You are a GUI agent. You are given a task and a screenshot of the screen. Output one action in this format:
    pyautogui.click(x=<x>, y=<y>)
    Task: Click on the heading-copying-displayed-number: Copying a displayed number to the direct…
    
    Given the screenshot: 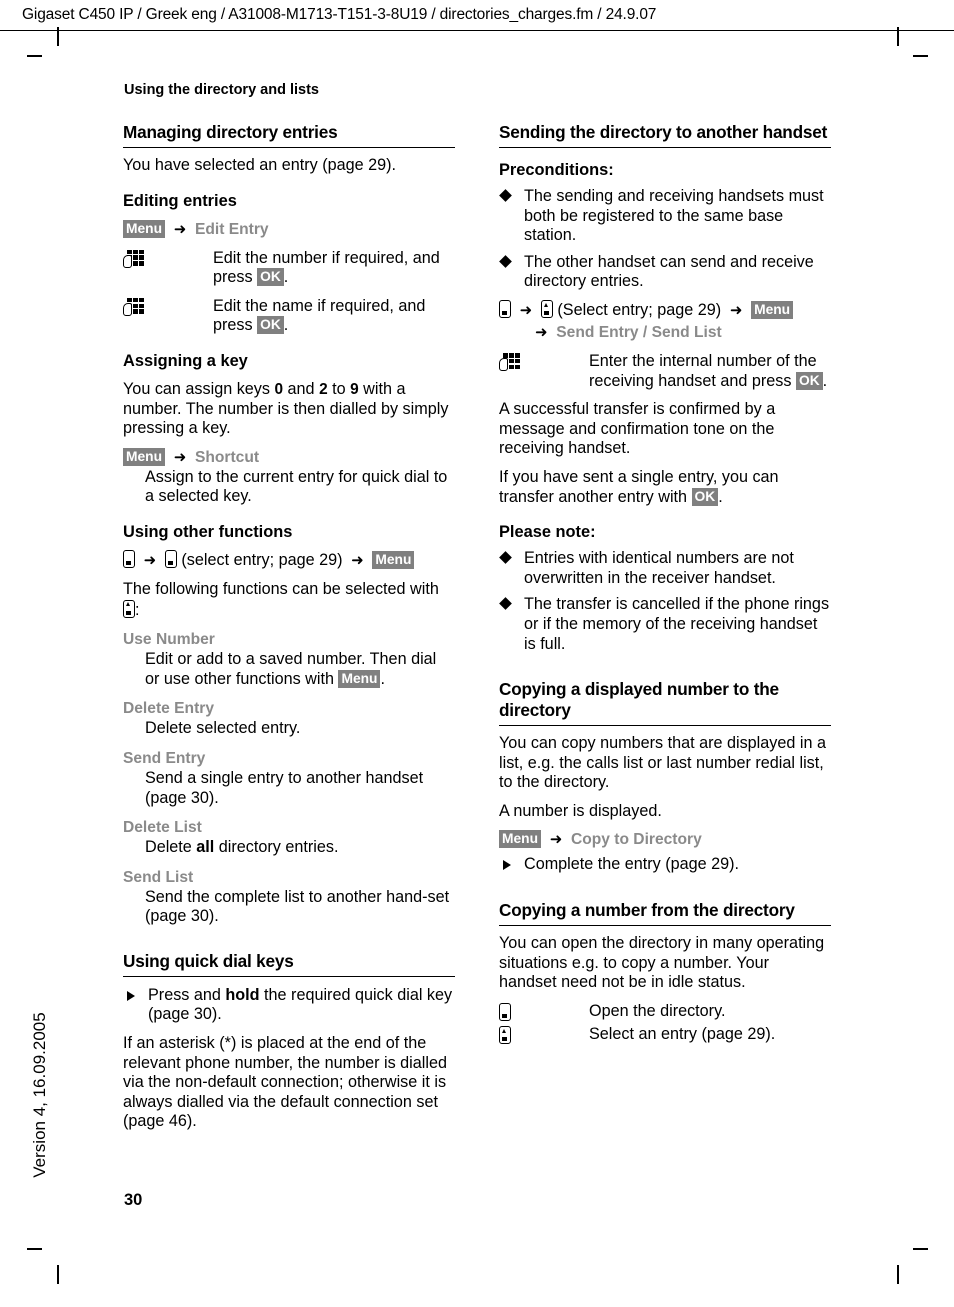 What is the action you would take?
    pyautogui.click(x=665, y=703)
    